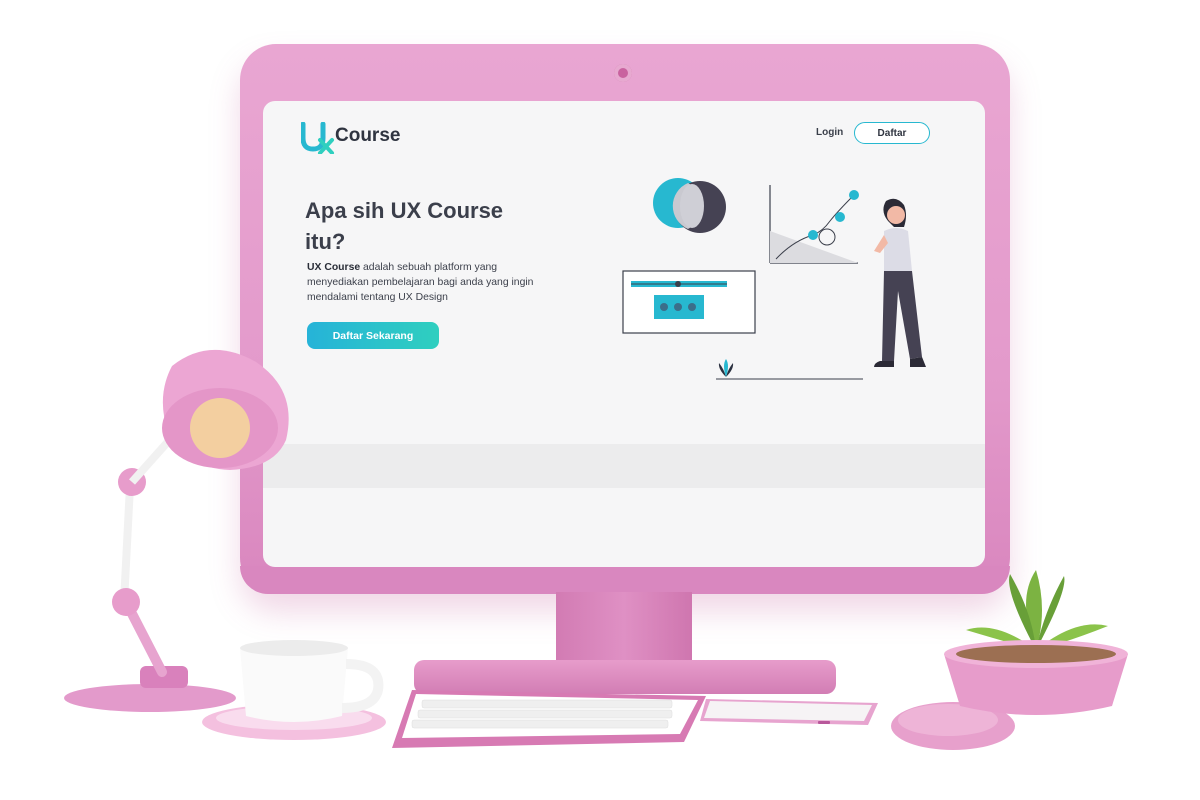 Image resolution: width=1200 pixels, height=800 pixels. I want to click on keyboard-icon, so click(549, 719).